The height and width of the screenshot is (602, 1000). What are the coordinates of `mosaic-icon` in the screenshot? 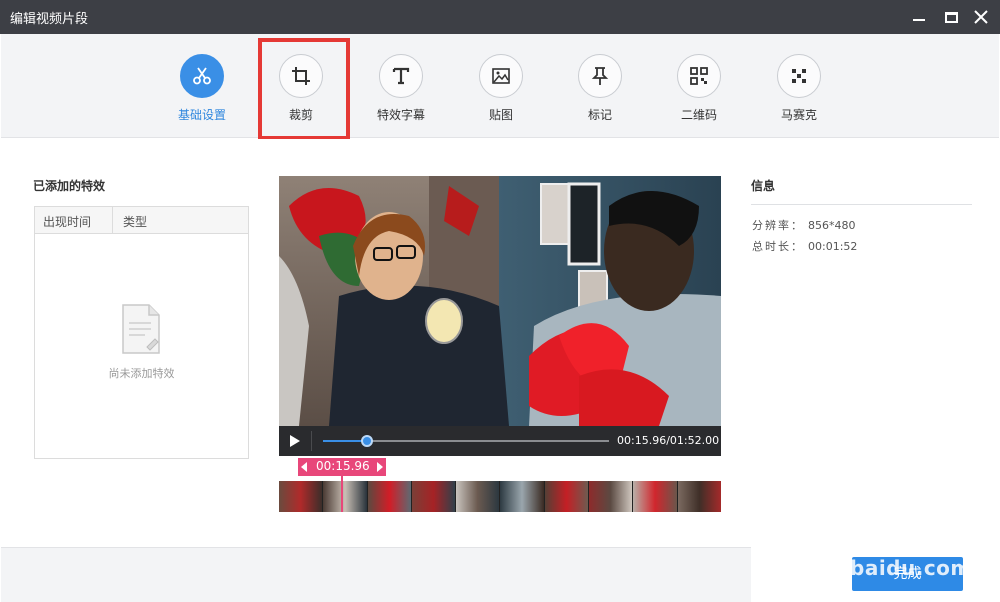 It's located at (799, 76).